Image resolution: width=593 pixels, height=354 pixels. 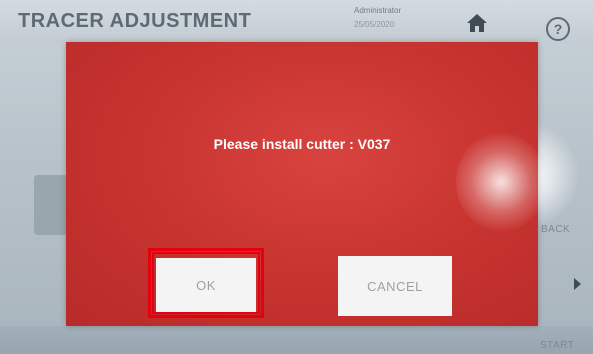 What do you see at coordinates (374, 24) in the screenshot?
I see `date-label: 25/05/2020` at bounding box center [374, 24].